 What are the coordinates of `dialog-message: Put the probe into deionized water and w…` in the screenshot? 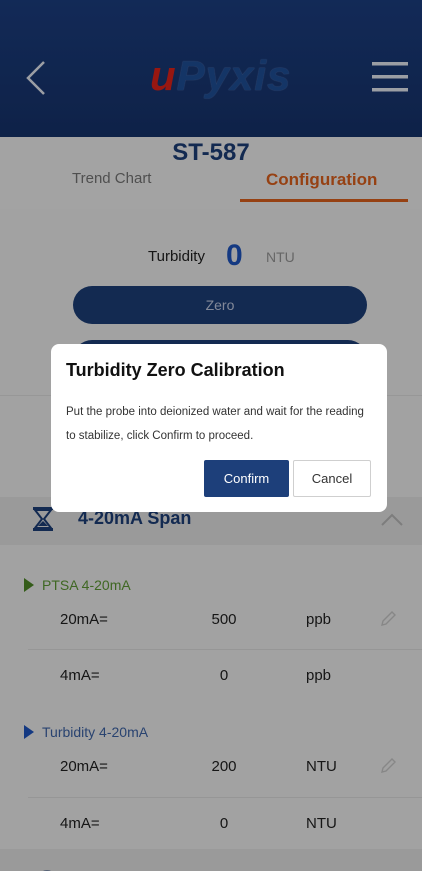 It's located at (215, 424).